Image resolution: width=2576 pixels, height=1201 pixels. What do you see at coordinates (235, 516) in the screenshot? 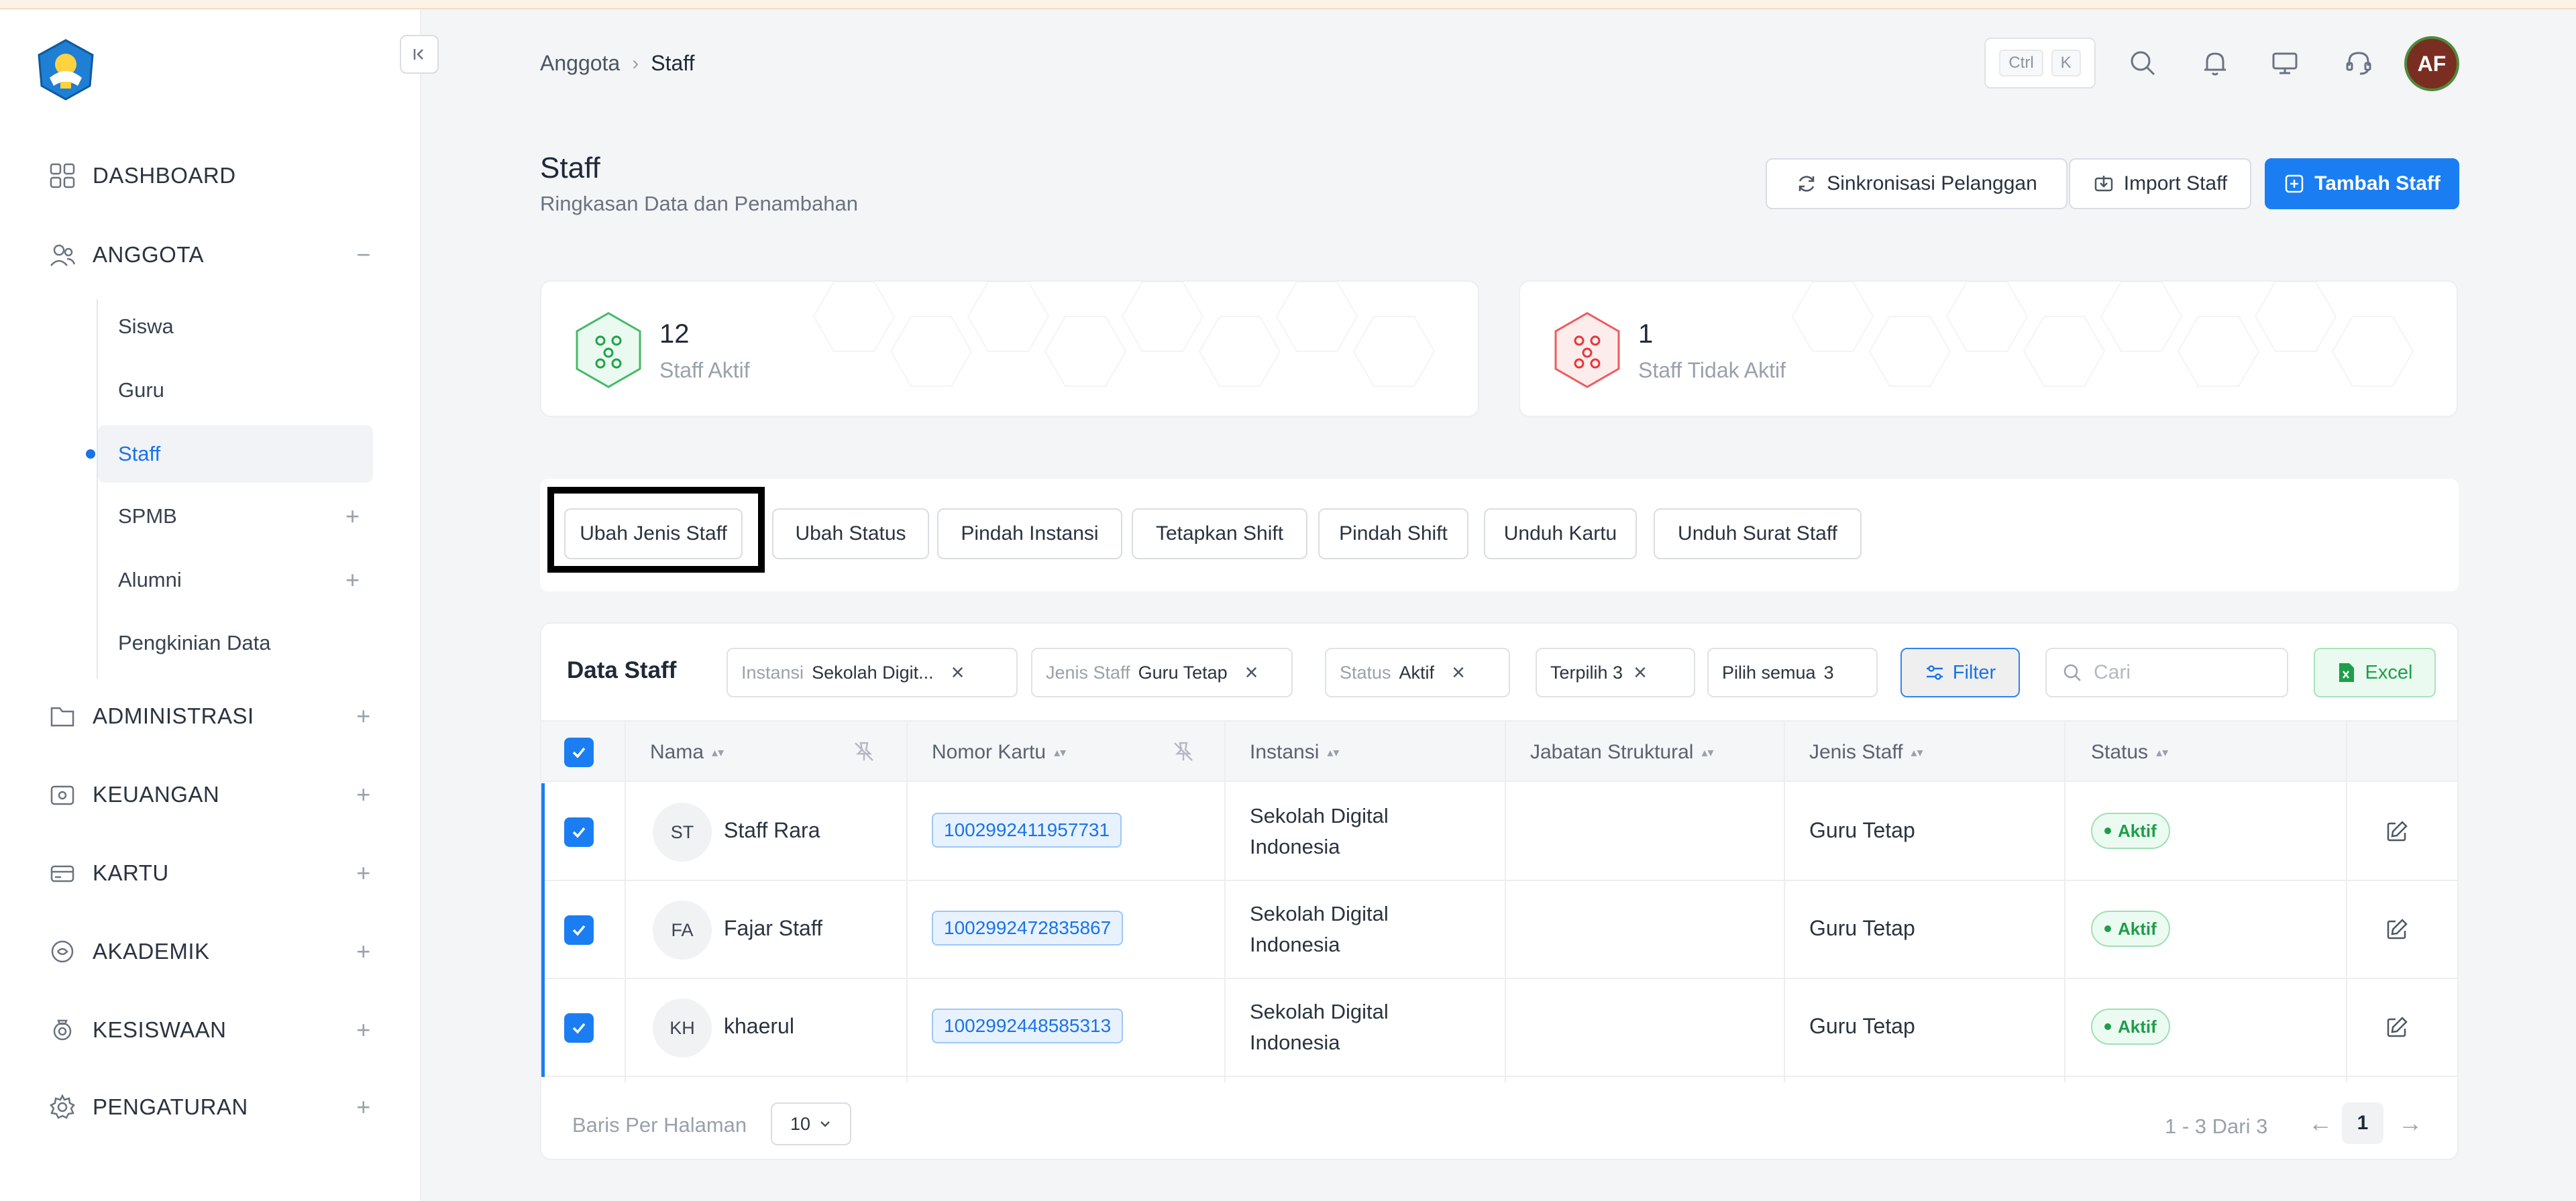
I see `sidebar-subitem-spmb: SPMB +` at bounding box center [235, 516].